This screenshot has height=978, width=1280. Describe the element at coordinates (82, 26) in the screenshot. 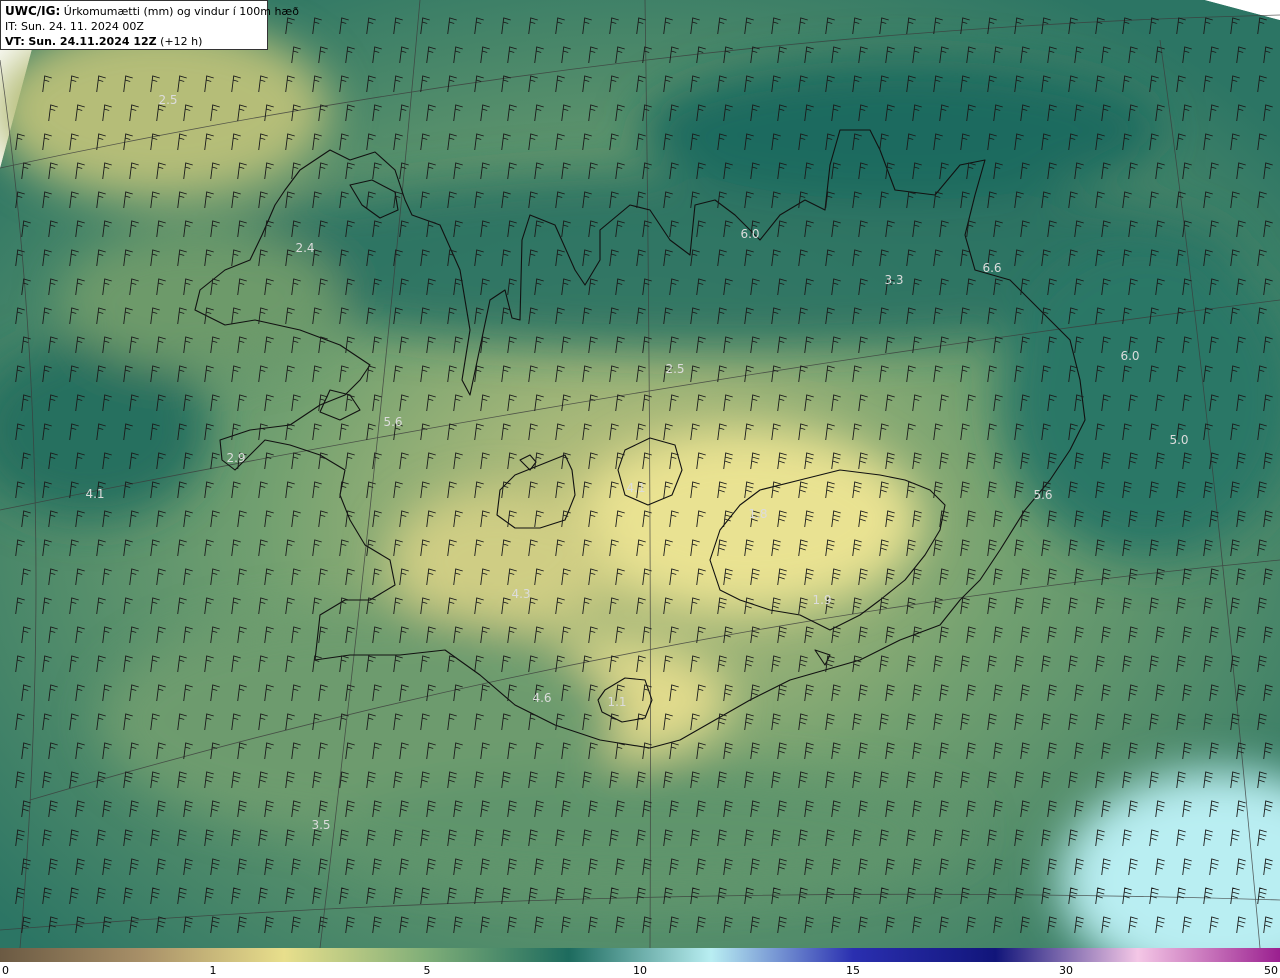

I see `init-time-value: Sun. 24. 11. 2024 00Z` at that location.